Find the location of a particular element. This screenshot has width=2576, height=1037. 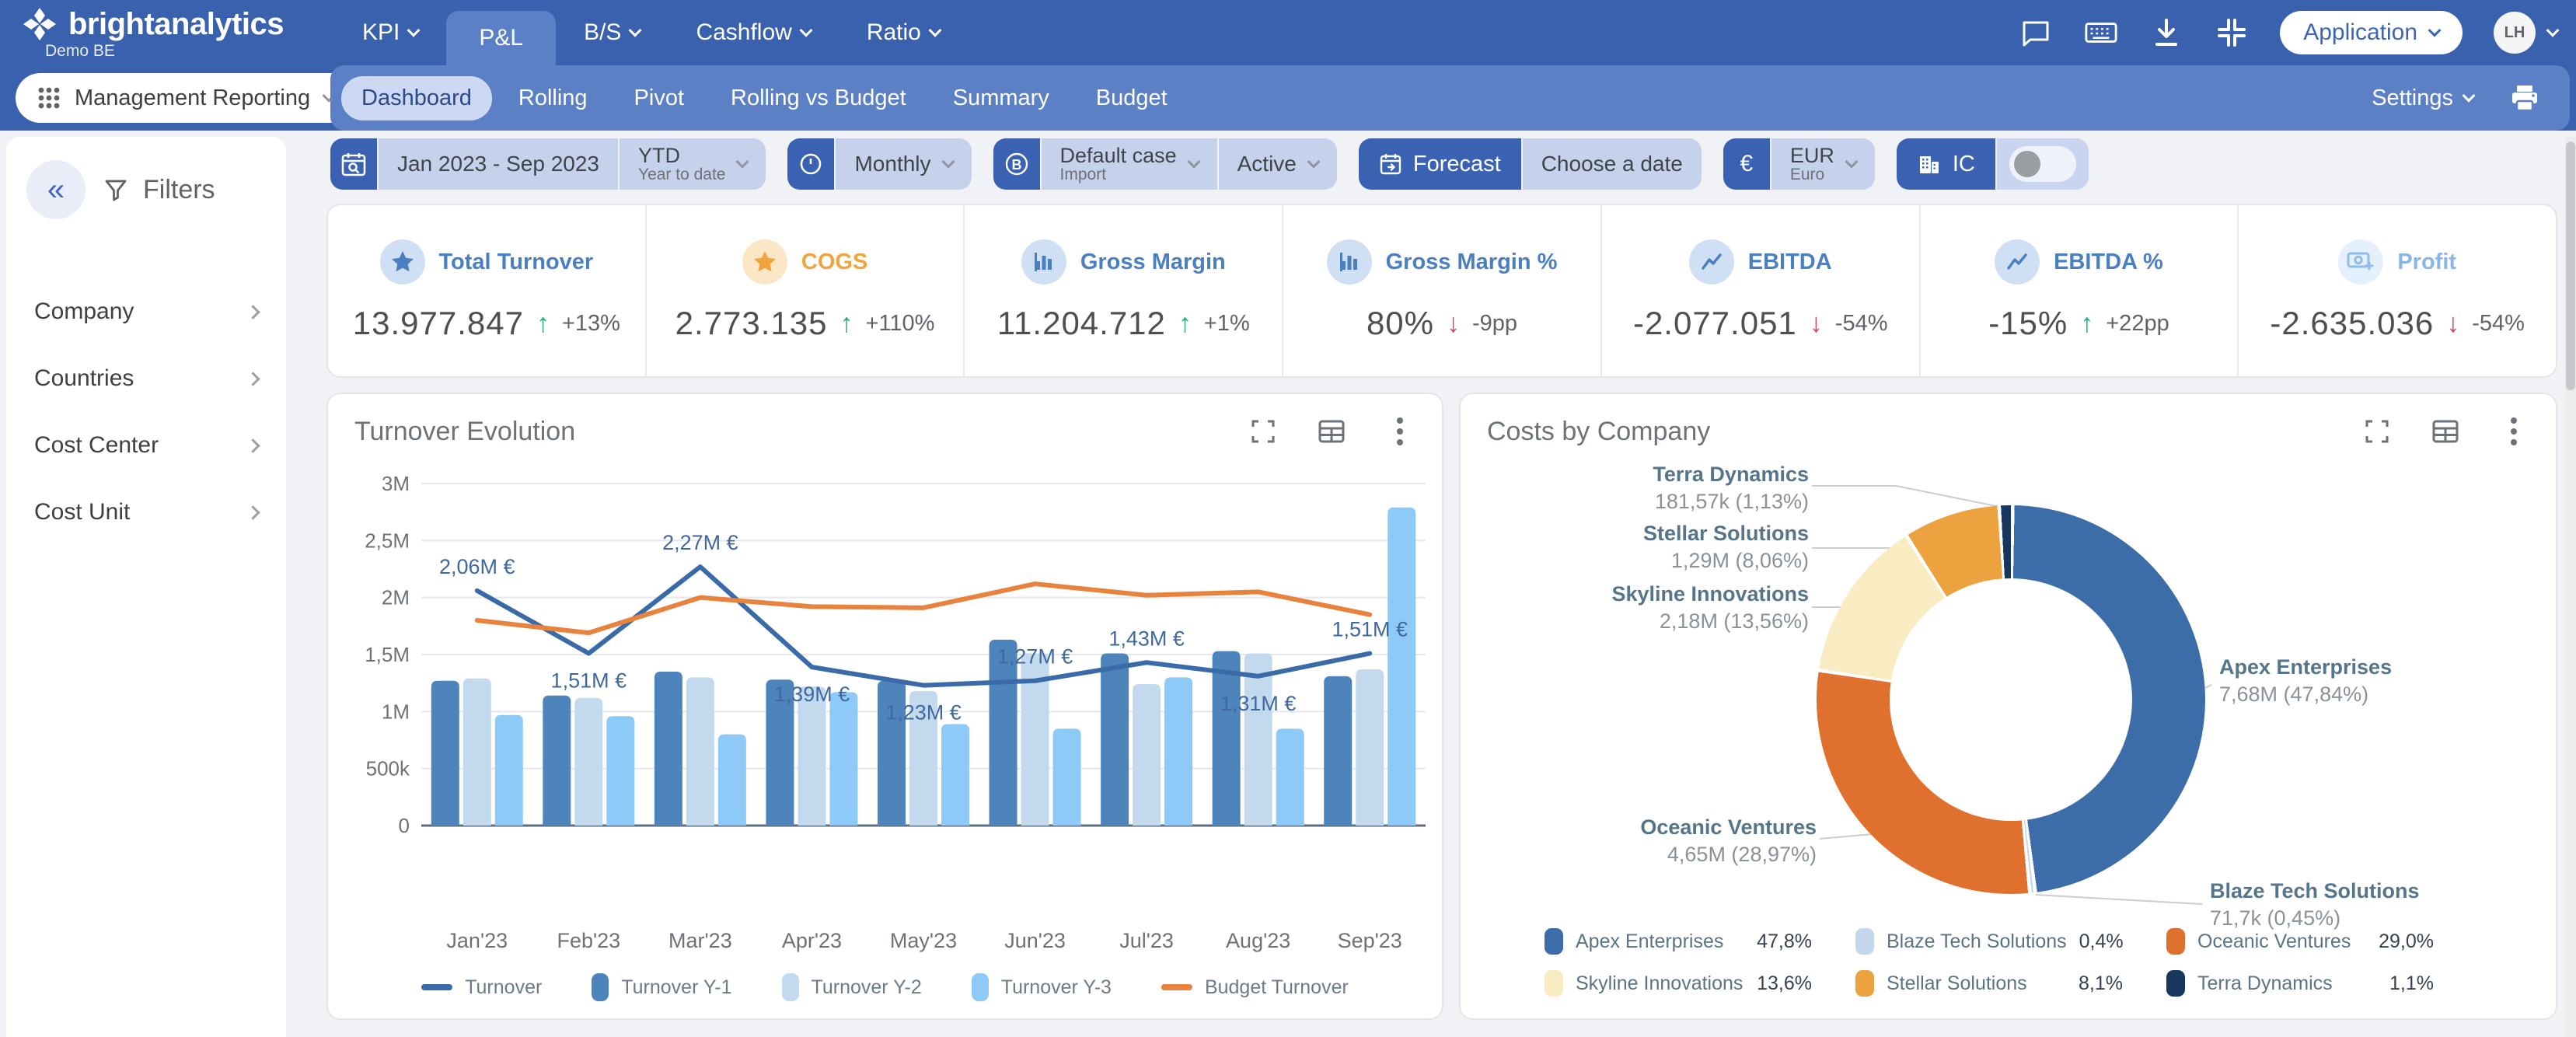

sidebar-item-cost-unit: Cost Unit is located at coordinates (146, 512).